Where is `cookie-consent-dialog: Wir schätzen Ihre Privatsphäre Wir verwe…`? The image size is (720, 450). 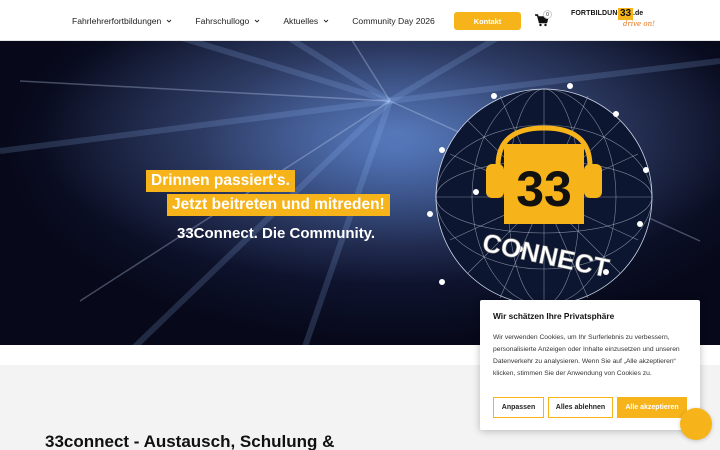 cookie-consent-dialog: Wir schätzen Ihre Privatsphäre Wir verwe… is located at coordinates (590, 365).